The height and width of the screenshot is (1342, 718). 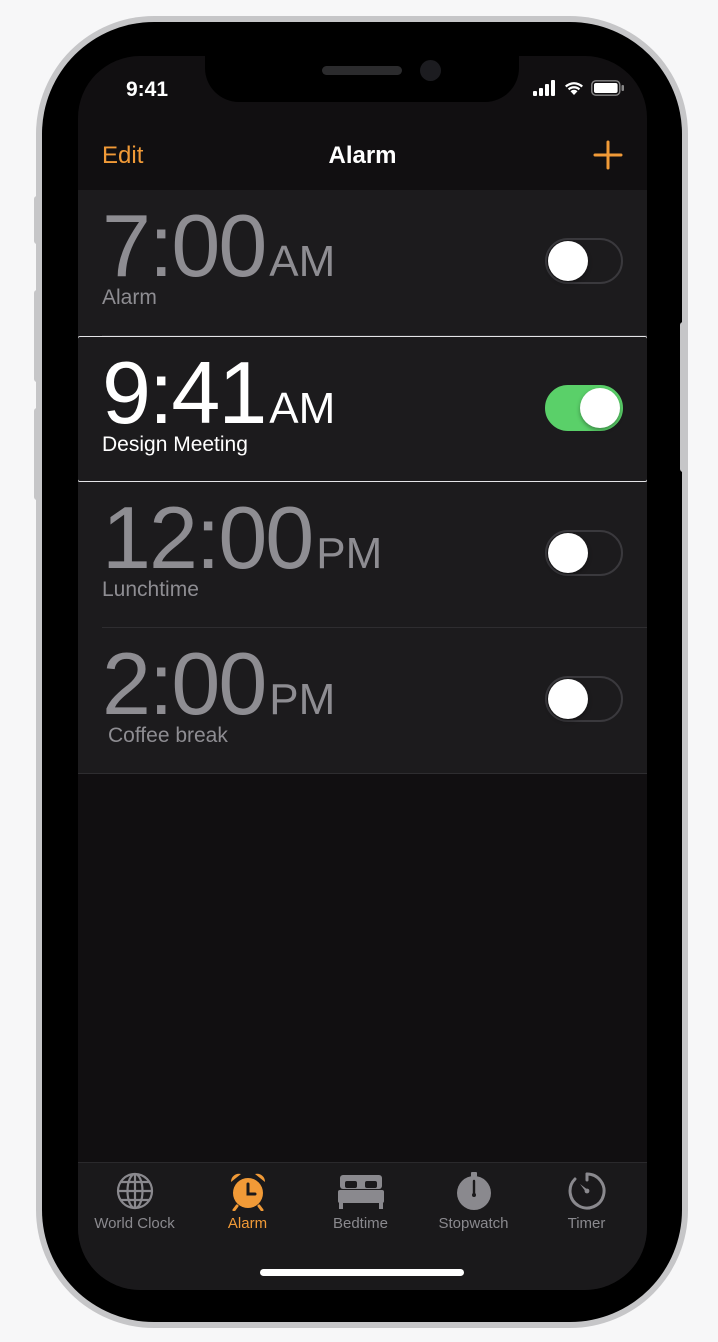 I want to click on silent-switch, so click(x=38, y=220).